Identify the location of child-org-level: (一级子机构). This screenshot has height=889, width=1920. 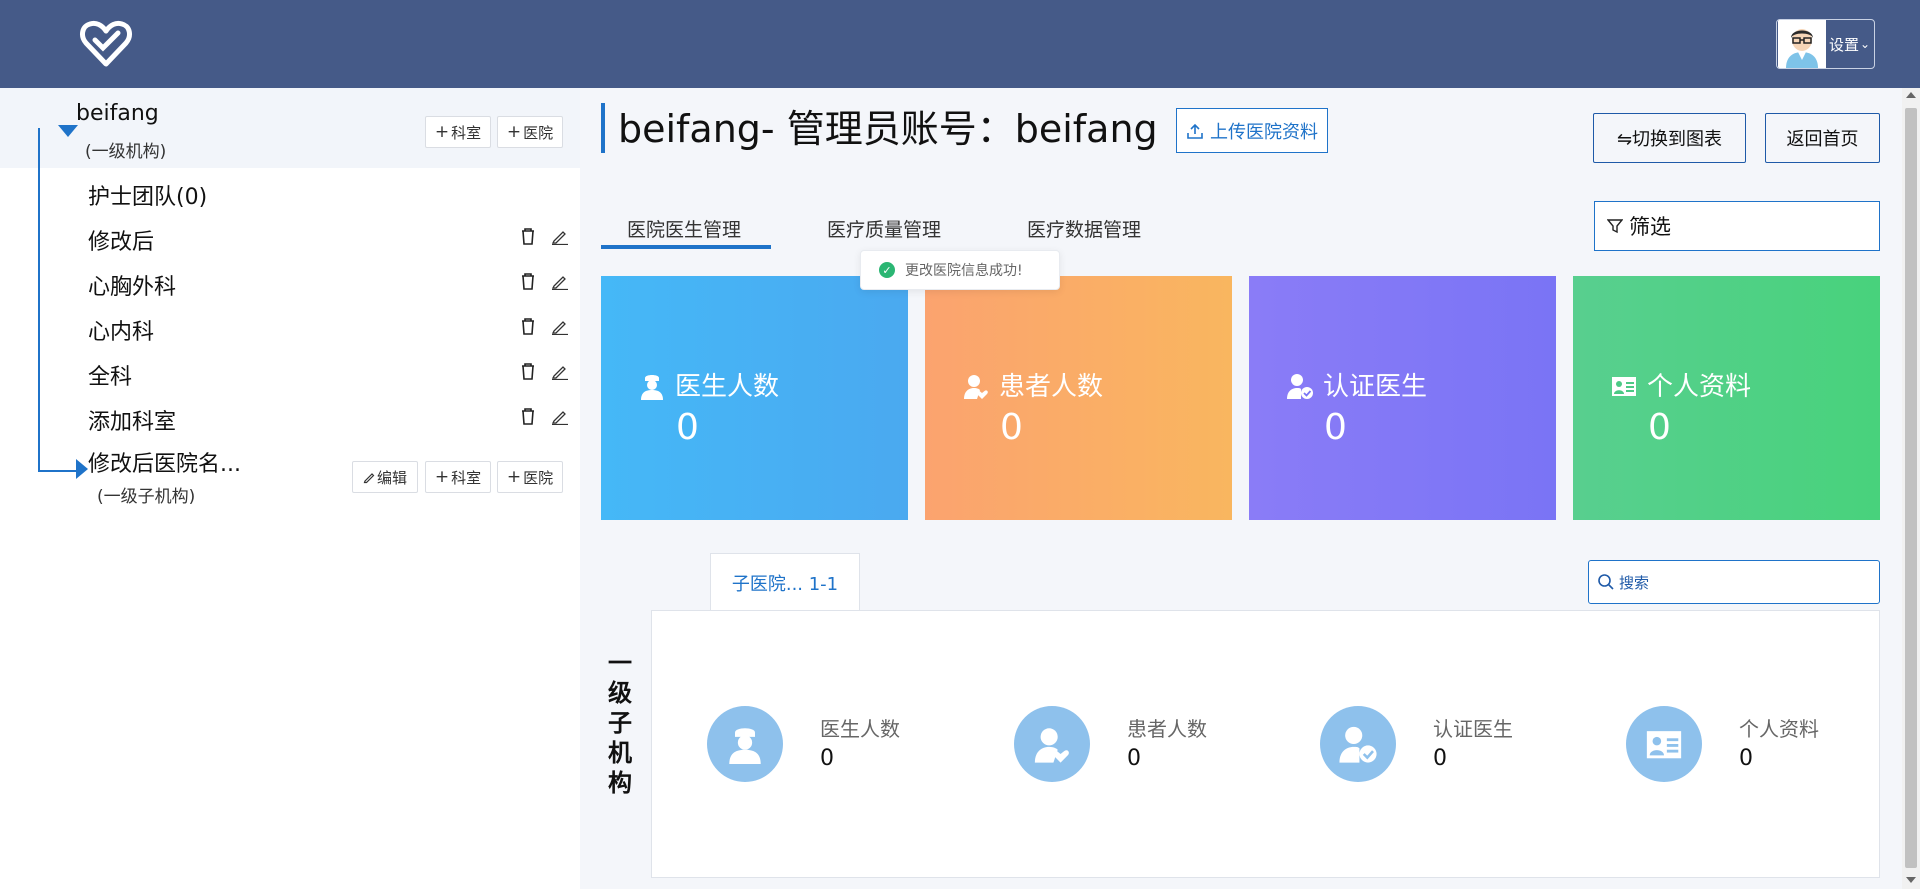
(146, 497).